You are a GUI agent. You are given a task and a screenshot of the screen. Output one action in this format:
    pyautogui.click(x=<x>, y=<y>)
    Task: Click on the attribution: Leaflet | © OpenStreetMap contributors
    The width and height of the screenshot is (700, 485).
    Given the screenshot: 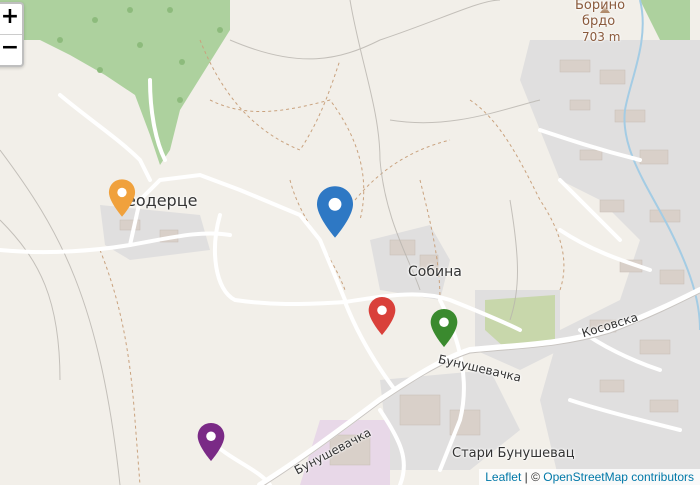 What is the action you would take?
    pyautogui.click(x=589, y=477)
    